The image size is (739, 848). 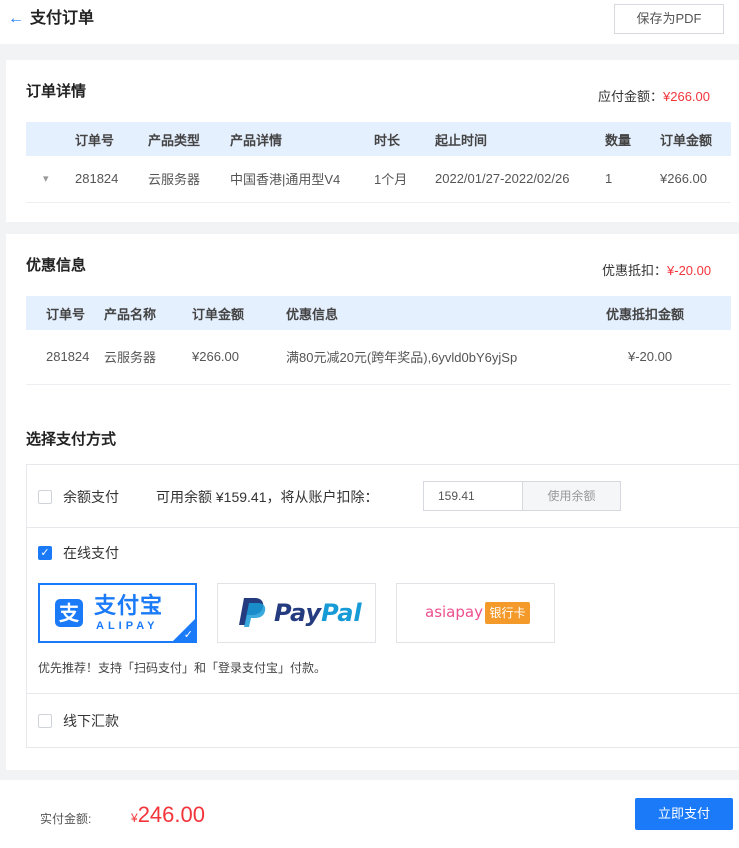 I want to click on column-header: 产品名称, so click(x=148, y=313).